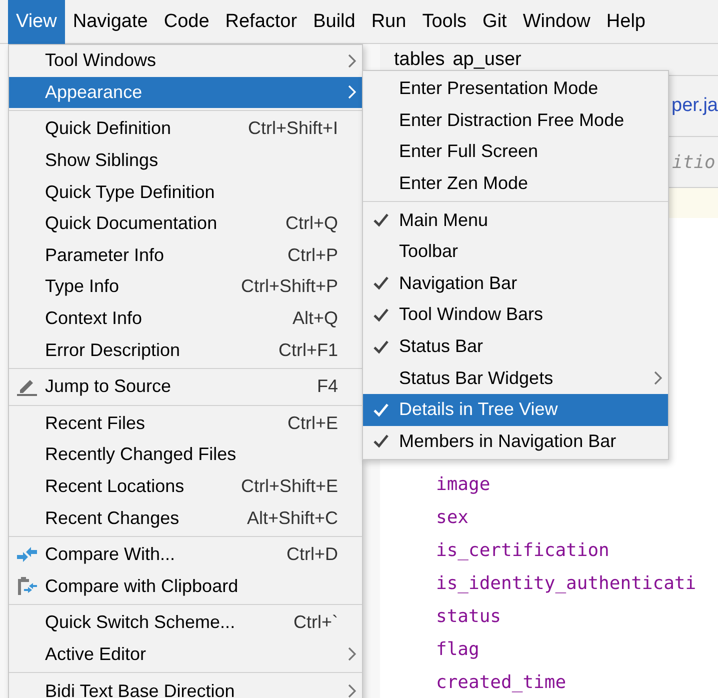  What do you see at coordinates (487, 59) in the screenshot?
I see `breadcrumb-item: ap_user` at bounding box center [487, 59].